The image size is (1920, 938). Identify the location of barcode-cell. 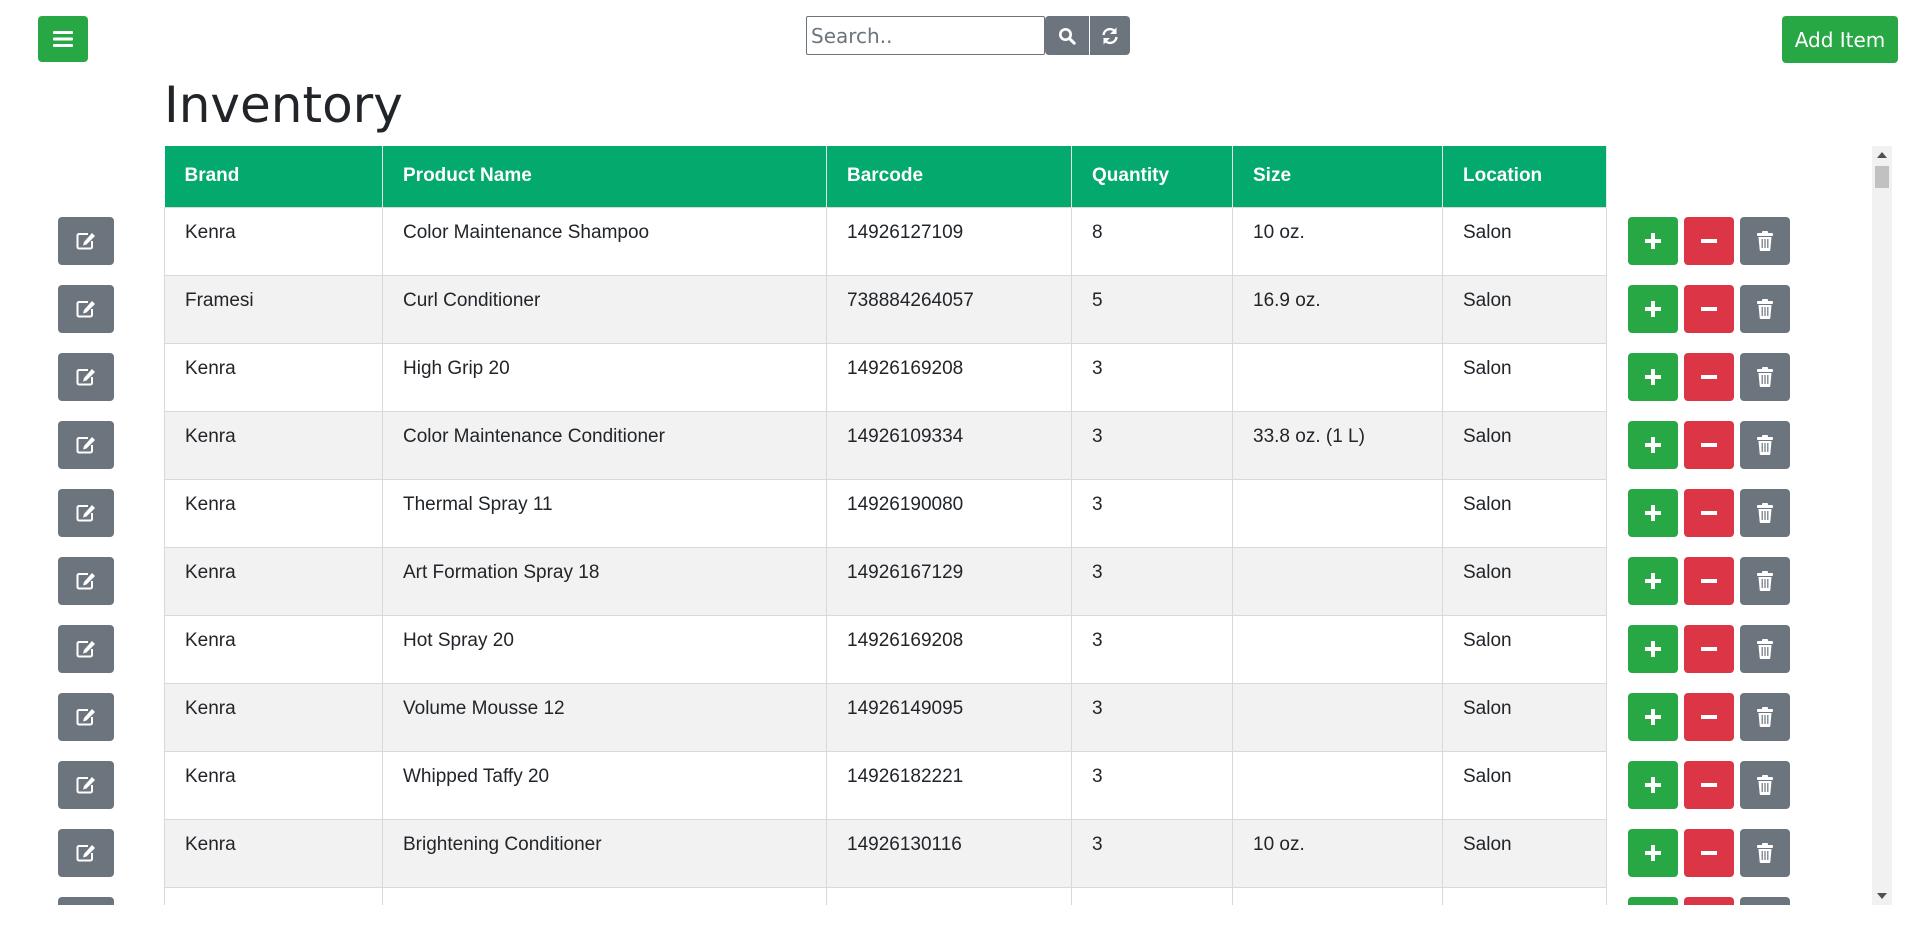
(949, 895).